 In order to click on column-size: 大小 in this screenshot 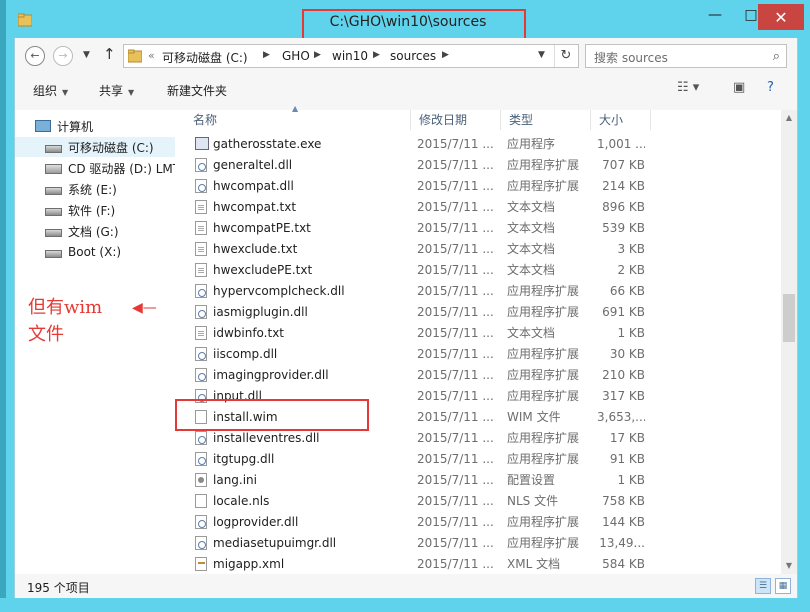, I will do `click(621, 120)`.